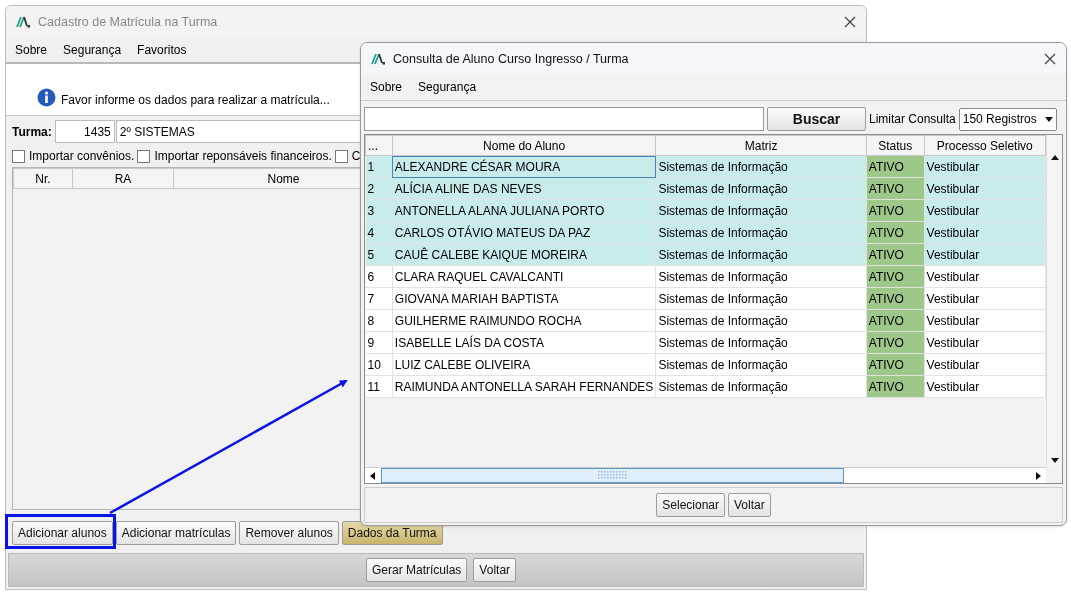 The image size is (1071, 593). I want to click on table-row: 7 GIOVANA MARIAH BAPTISTA Sistemas de Informação ATIVO Vestibular, so click(705, 298).